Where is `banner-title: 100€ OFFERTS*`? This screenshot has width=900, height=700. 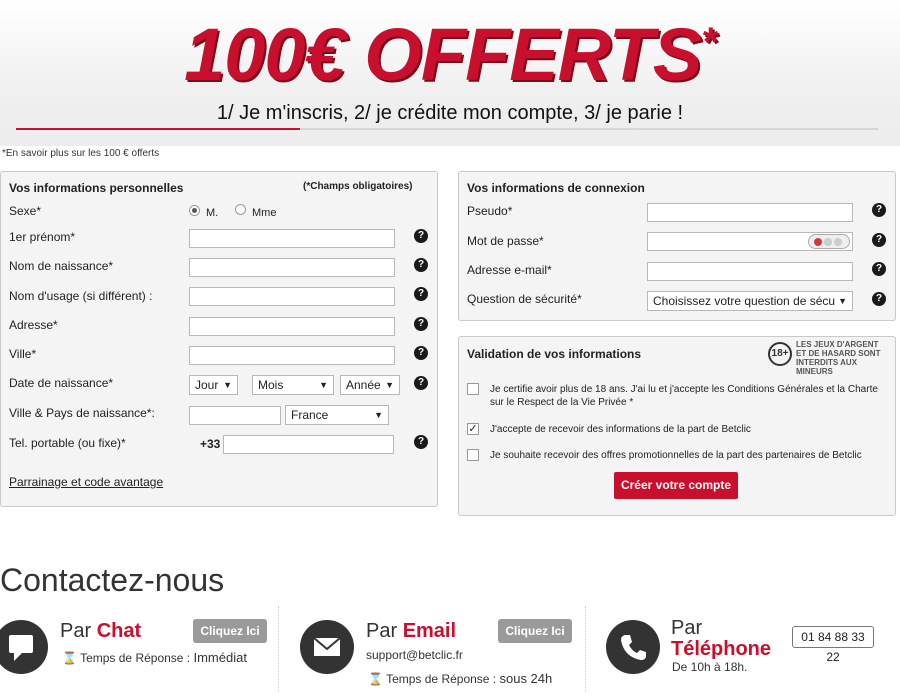 banner-title: 100€ OFFERTS* is located at coordinates (450, 54).